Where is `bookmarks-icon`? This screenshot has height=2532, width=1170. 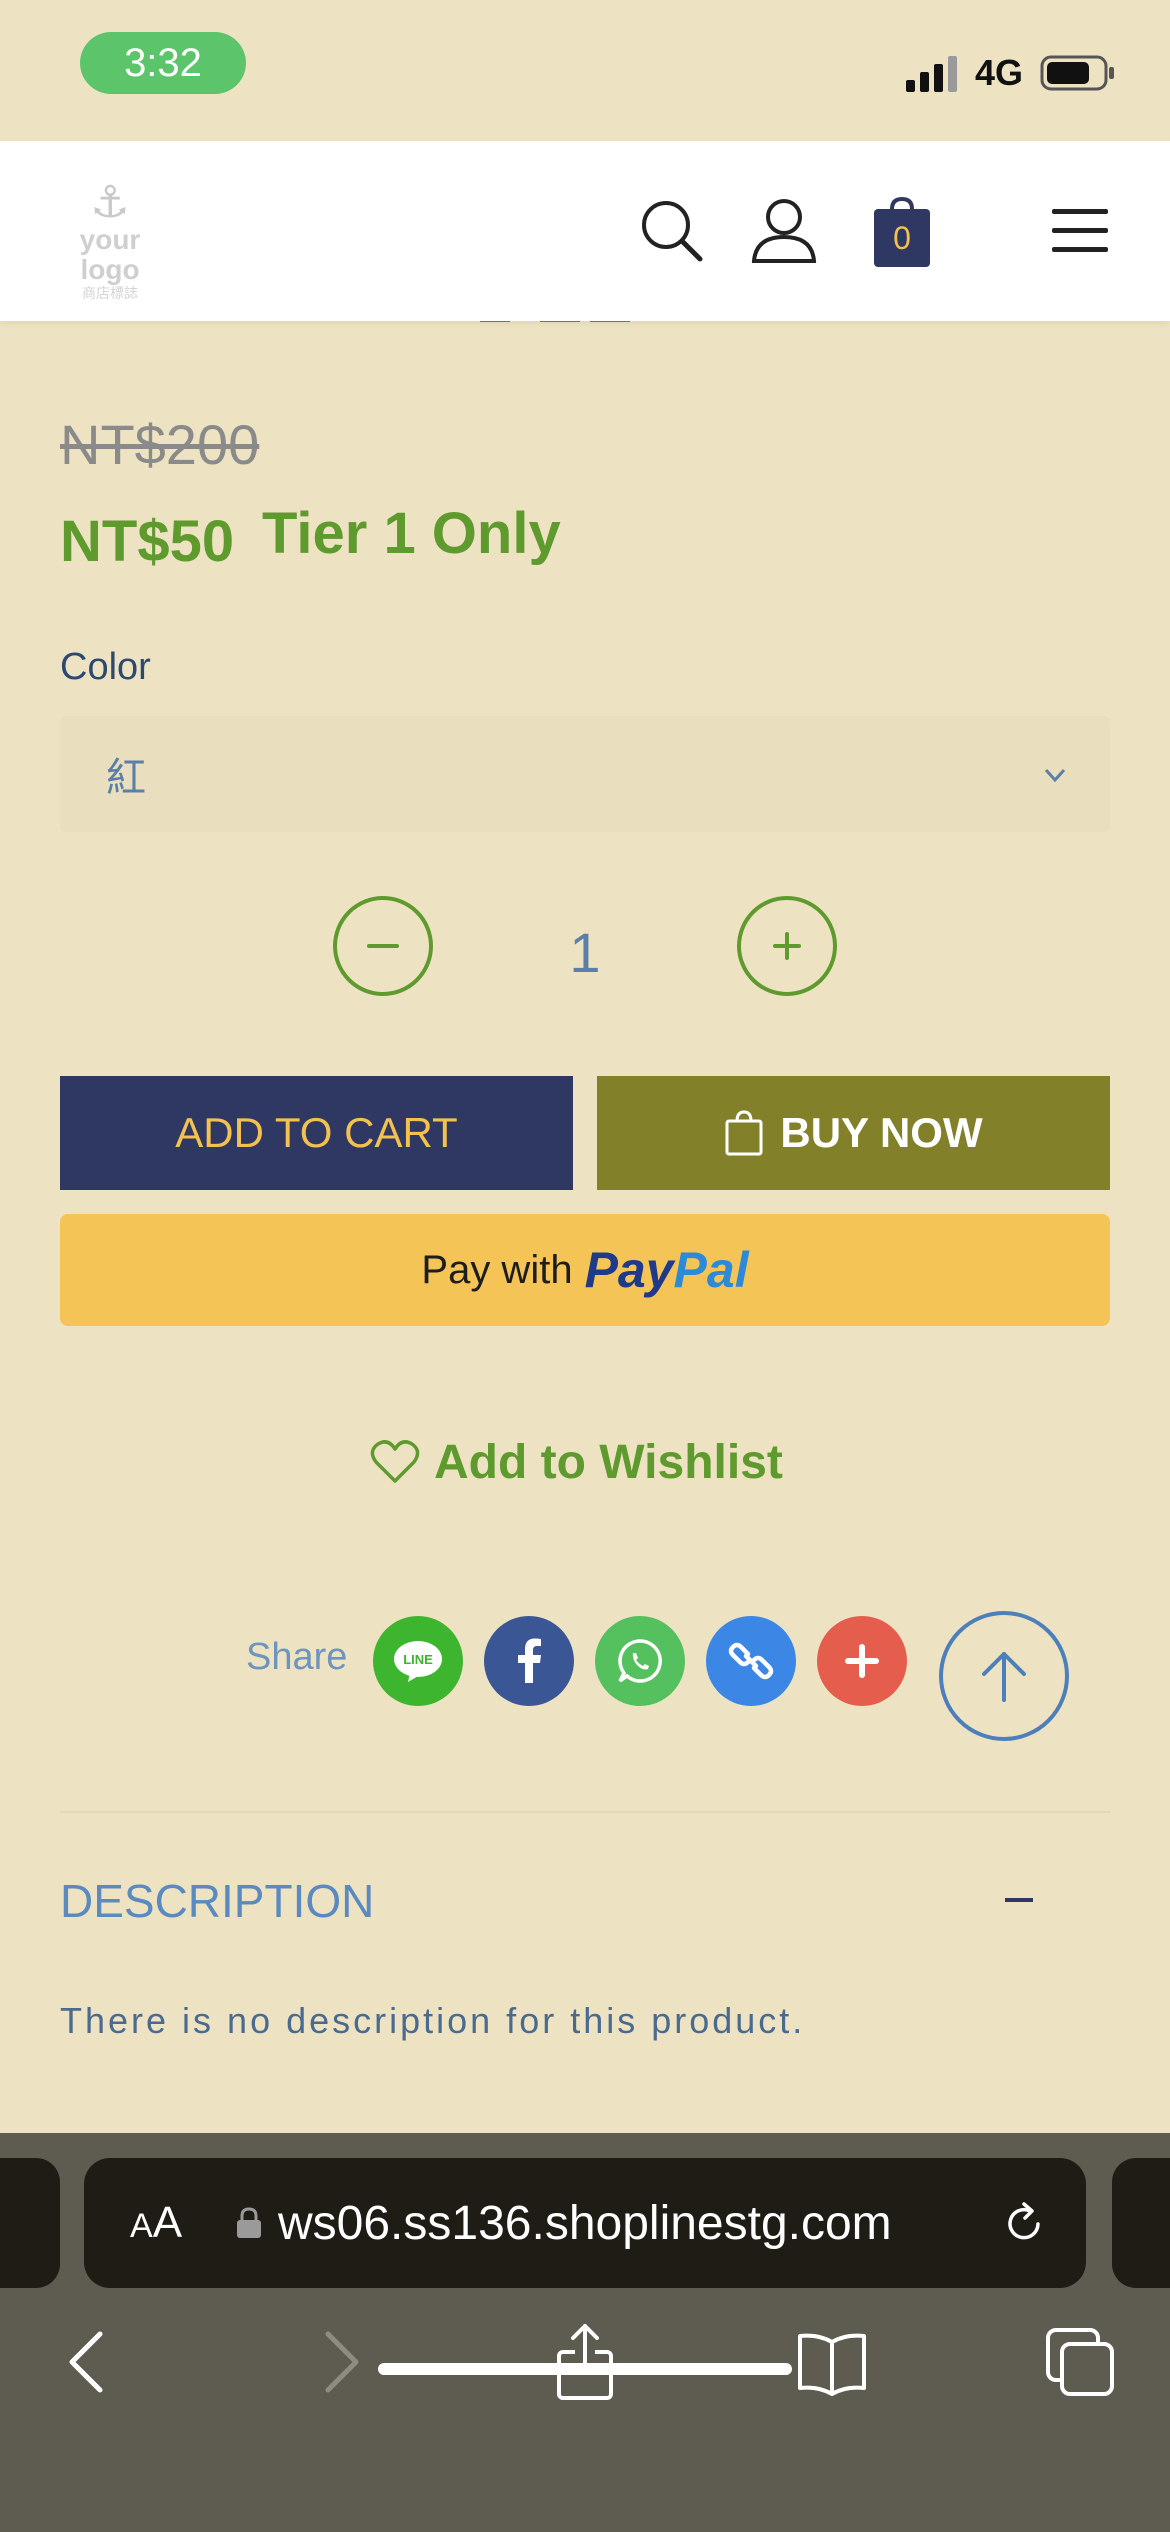 bookmarks-icon is located at coordinates (832, 2362).